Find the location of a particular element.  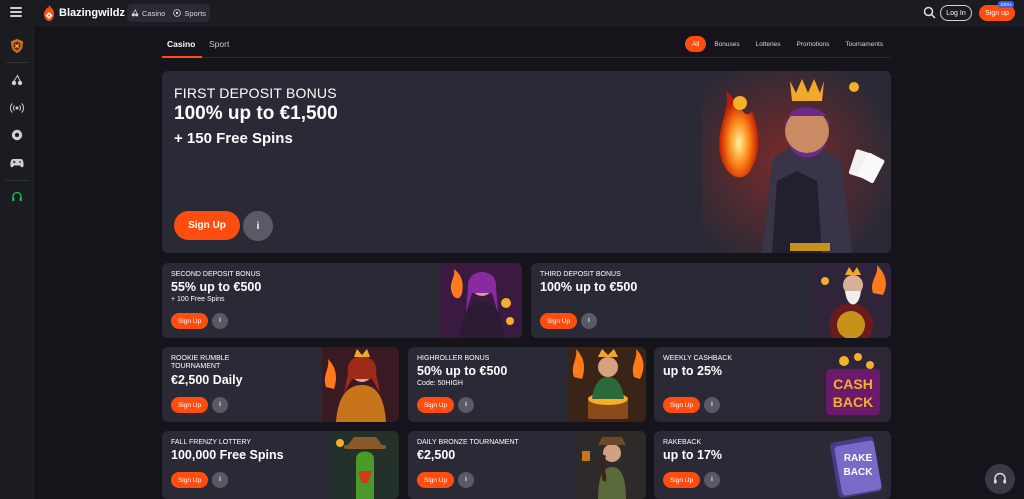

mode-switch: Casino Sports is located at coordinates (169, 13).